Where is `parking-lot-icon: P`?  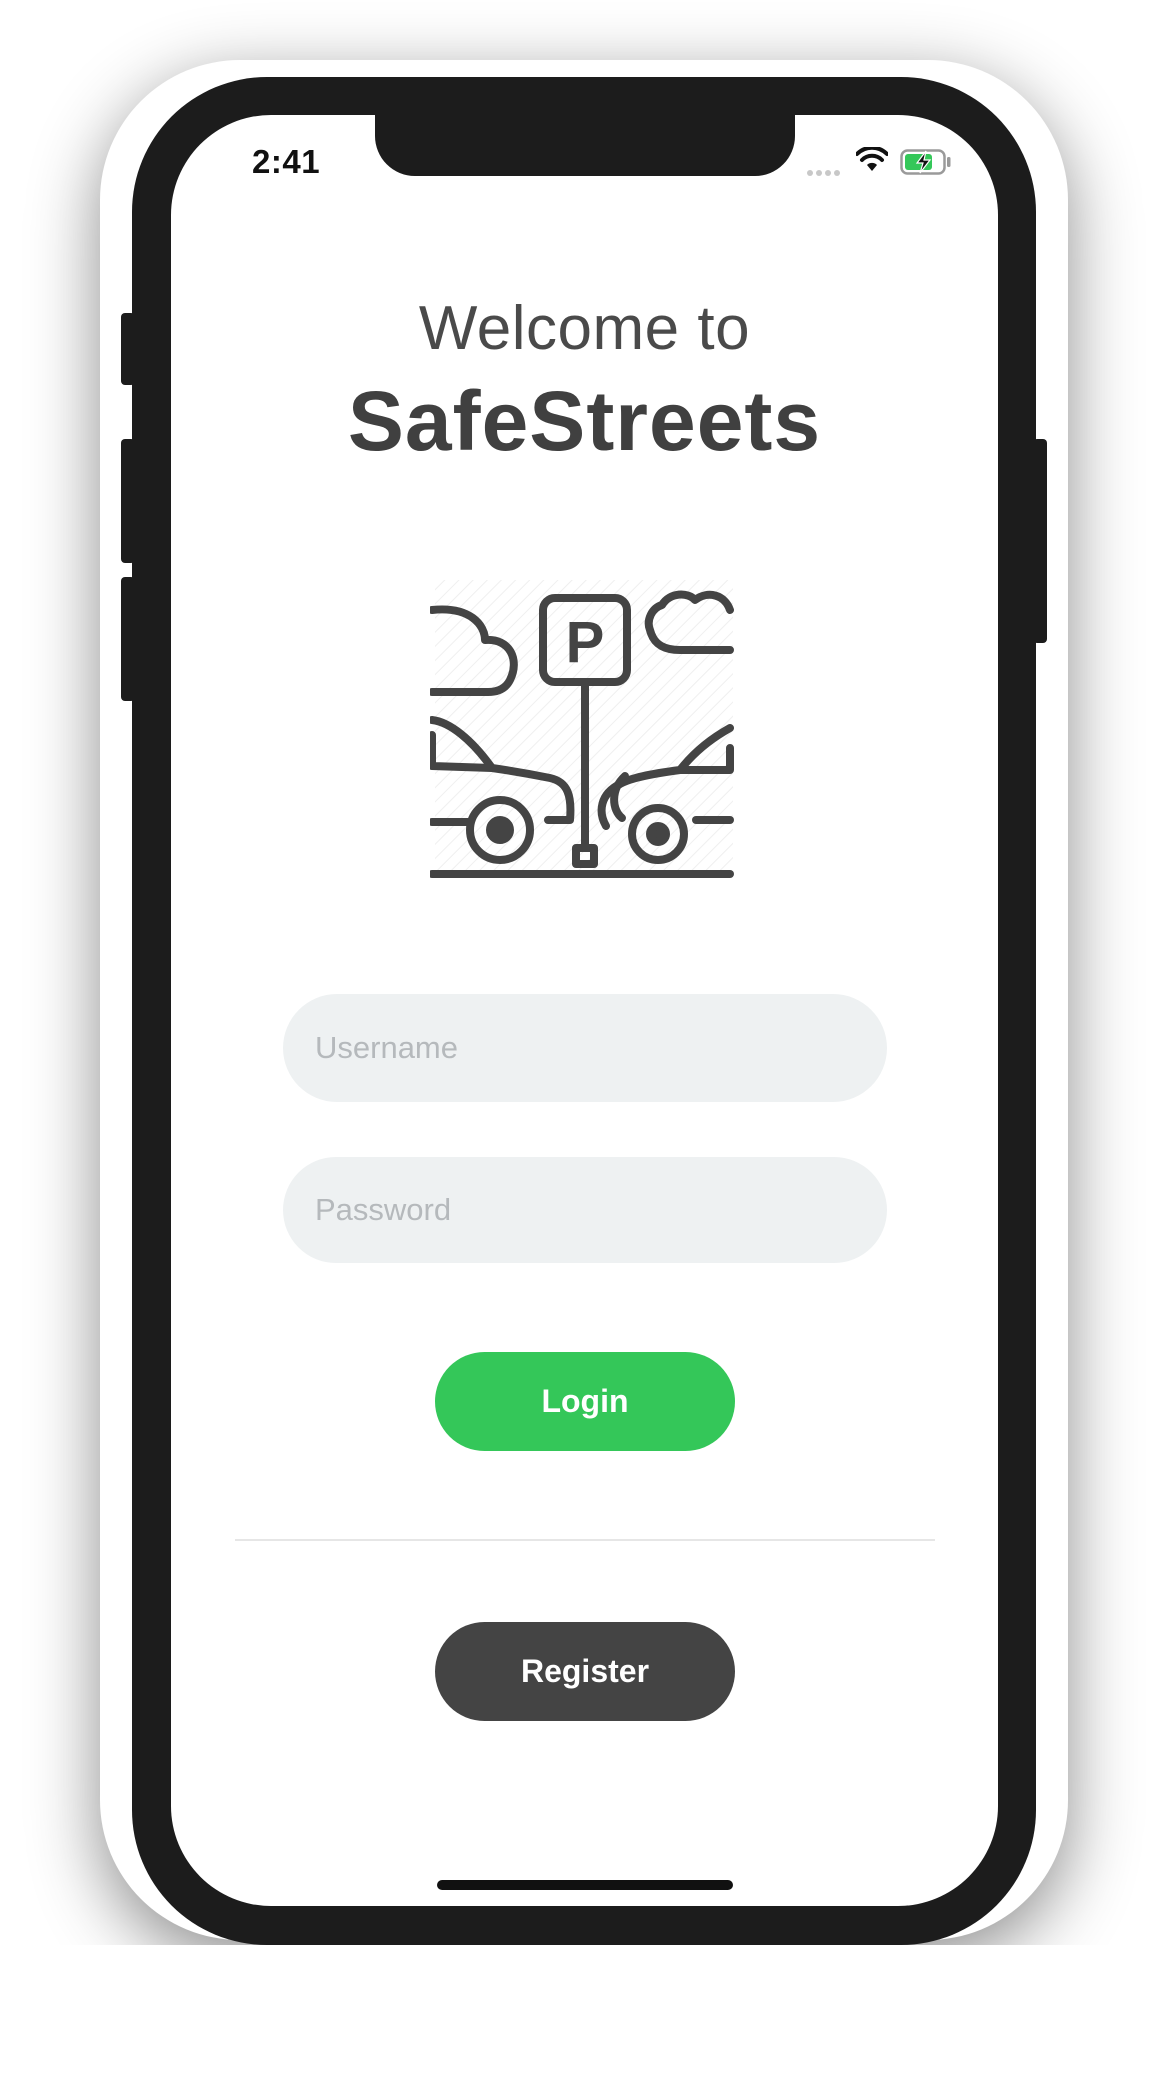 parking-lot-icon: P is located at coordinates (582, 729).